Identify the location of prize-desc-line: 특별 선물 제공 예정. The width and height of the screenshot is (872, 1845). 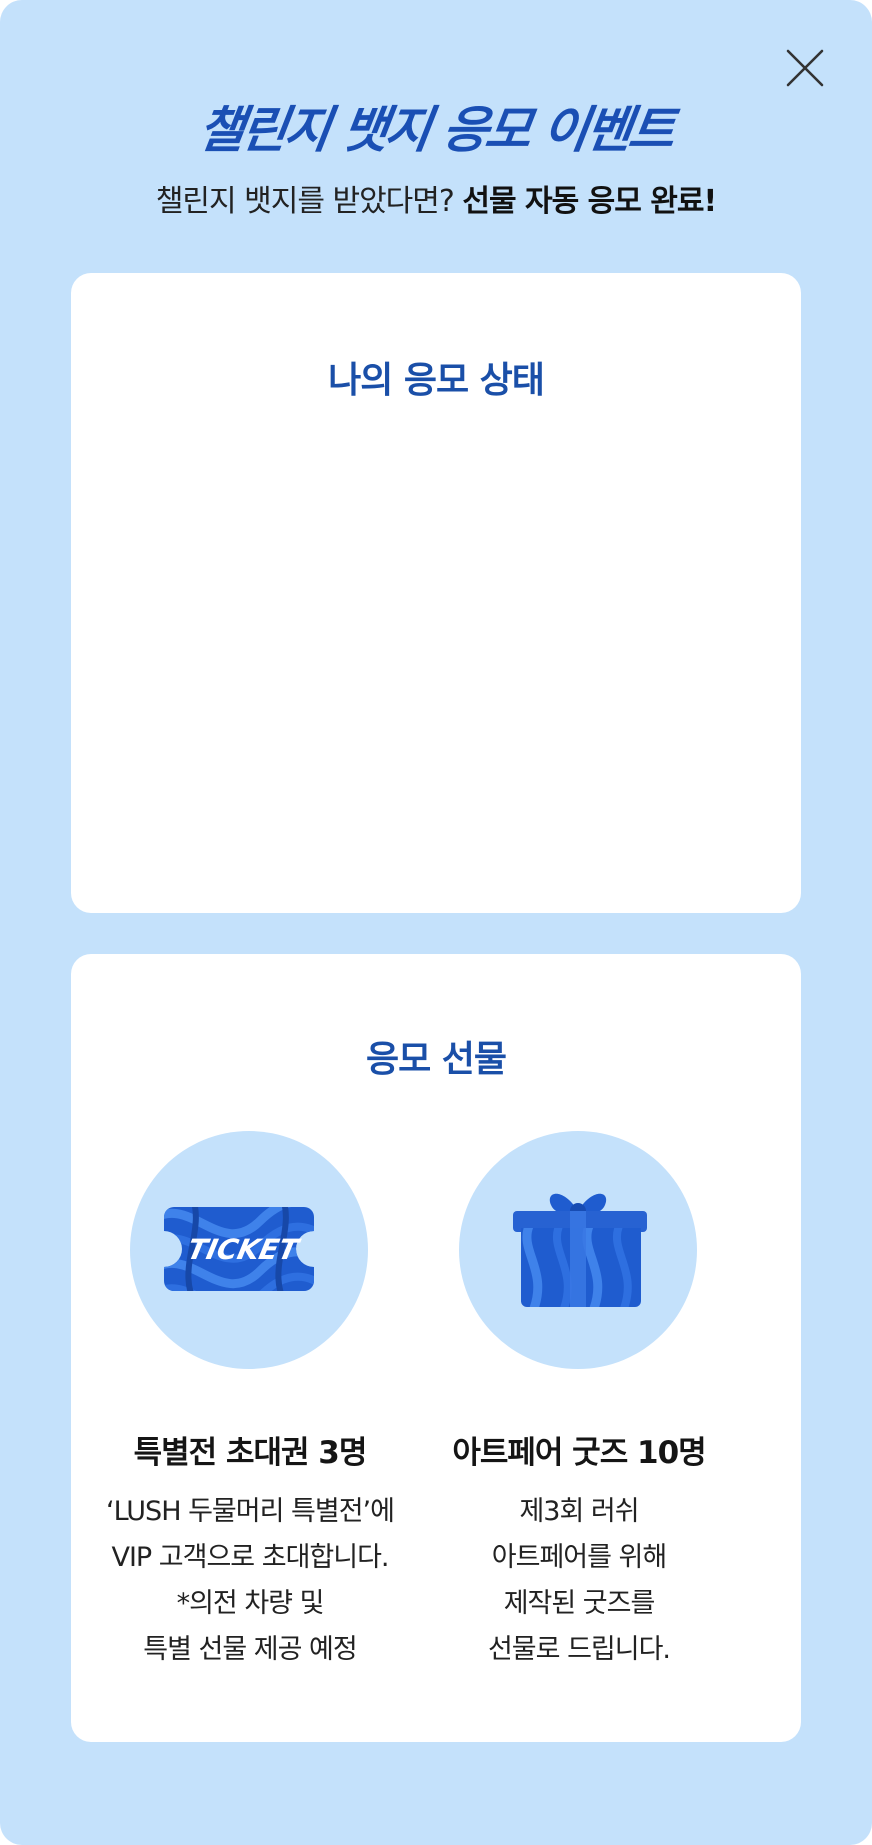
(250, 1649).